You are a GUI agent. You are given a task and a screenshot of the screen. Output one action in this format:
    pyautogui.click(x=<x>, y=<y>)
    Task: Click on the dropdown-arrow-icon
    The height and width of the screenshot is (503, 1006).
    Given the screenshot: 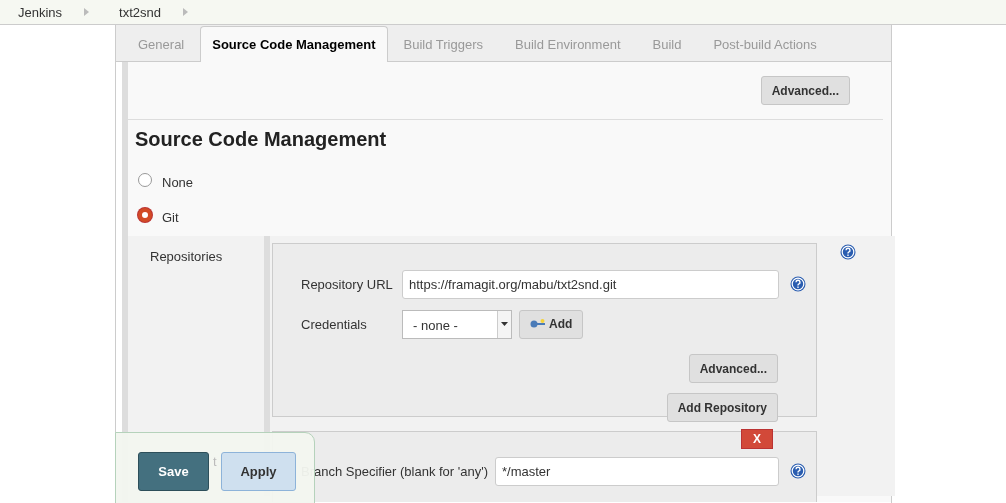 What is the action you would take?
    pyautogui.click(x=504, y=324)
    